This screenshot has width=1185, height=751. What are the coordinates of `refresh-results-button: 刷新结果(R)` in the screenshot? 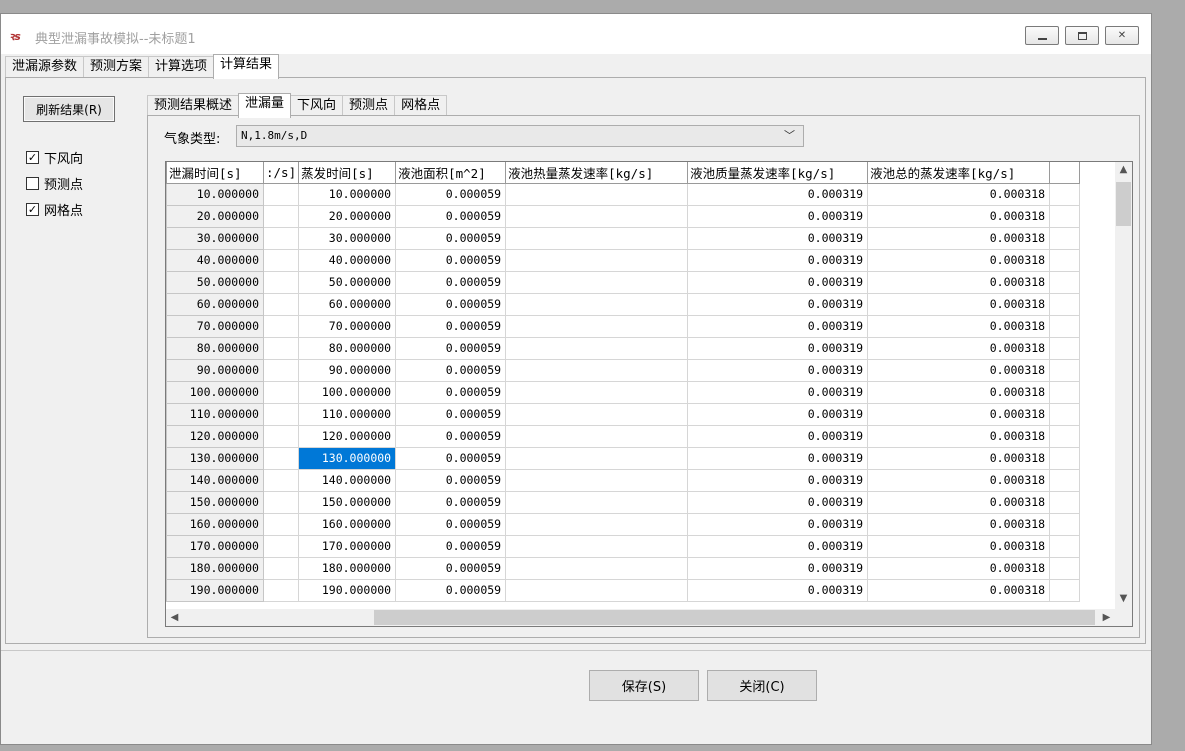 It's located at (69, 109).